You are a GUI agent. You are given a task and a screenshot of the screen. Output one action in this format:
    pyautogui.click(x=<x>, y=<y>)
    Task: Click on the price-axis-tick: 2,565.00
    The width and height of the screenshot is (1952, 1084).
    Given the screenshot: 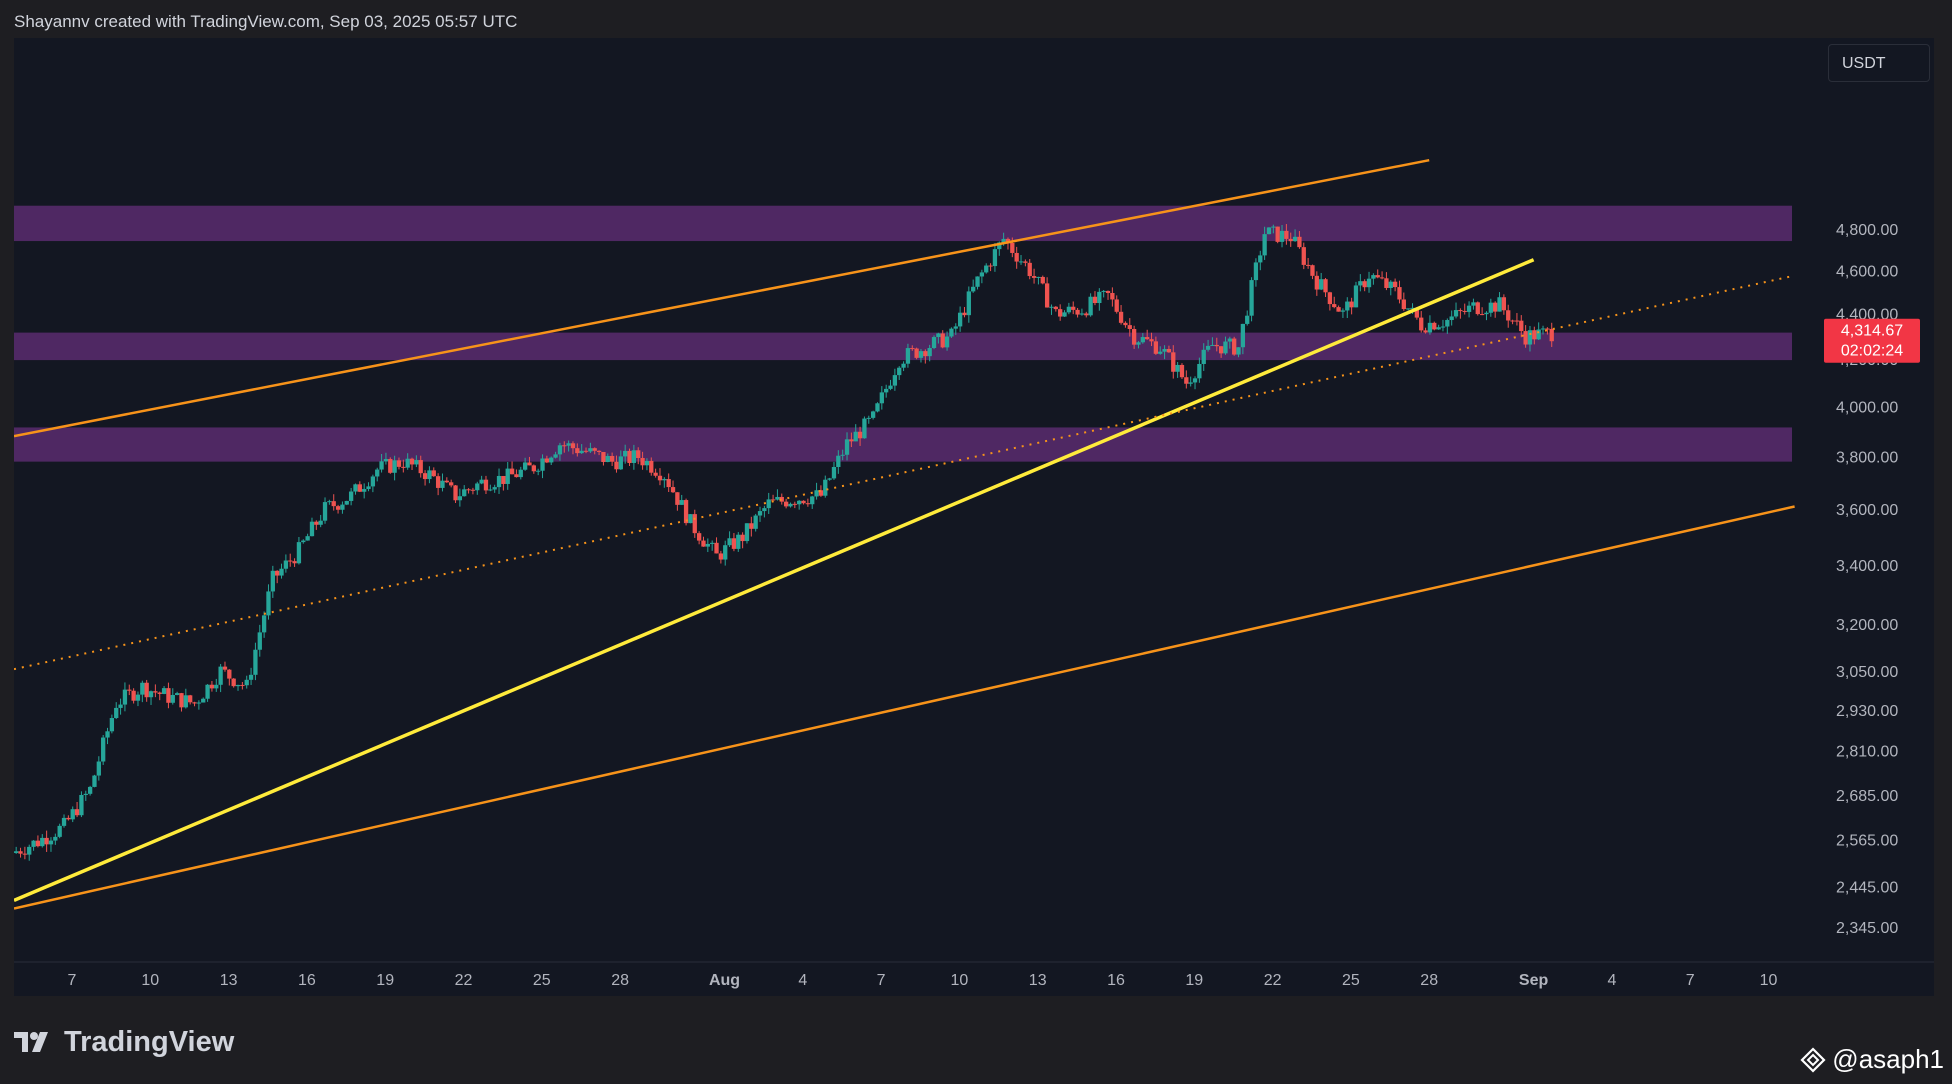 What is the action you would take?
    pyautogui.click(x=1867, y=841)
    